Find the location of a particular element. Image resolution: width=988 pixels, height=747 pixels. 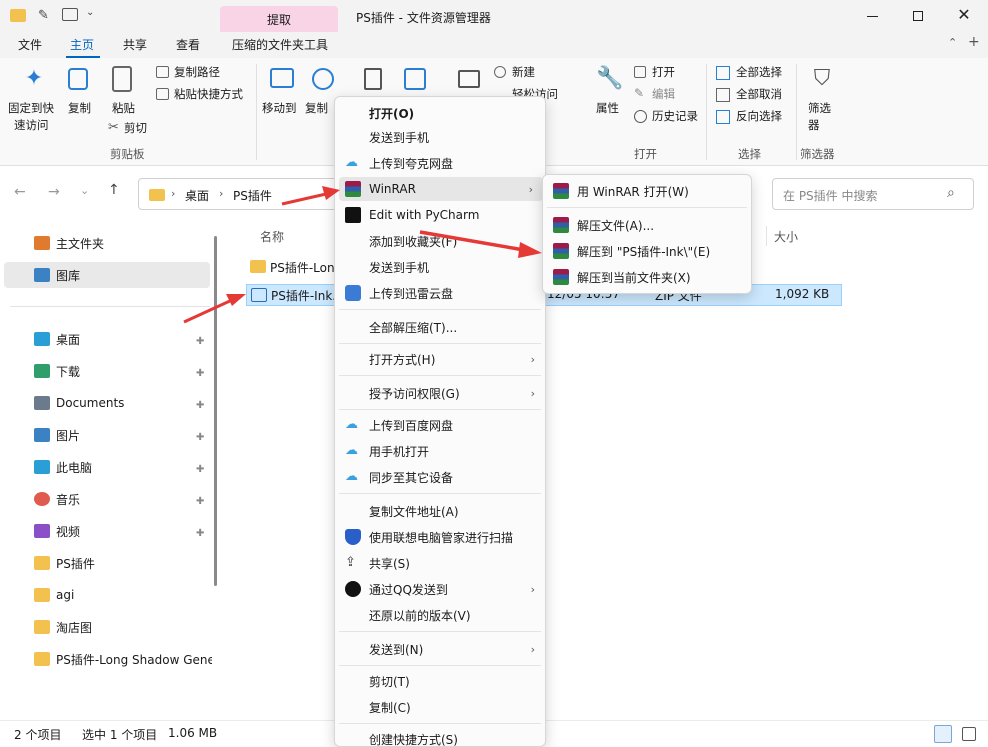

annotation-arrows is located at coordinates (362, 255).